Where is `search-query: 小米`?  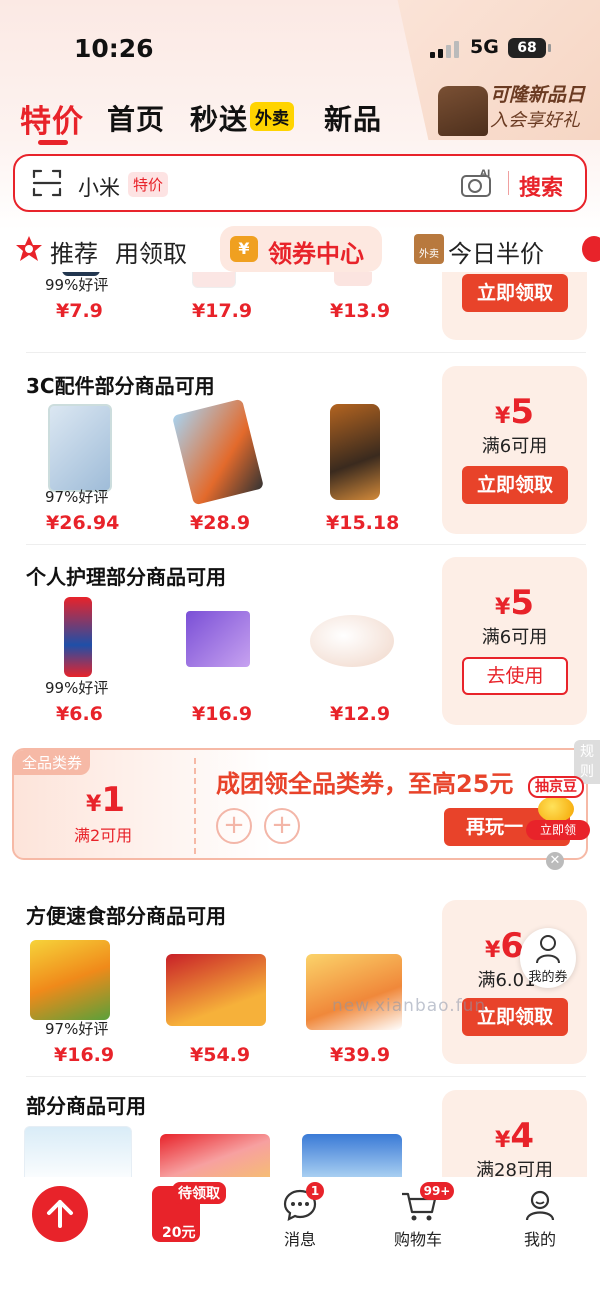
search-query: 小米 is located at coordinates (99, 187).